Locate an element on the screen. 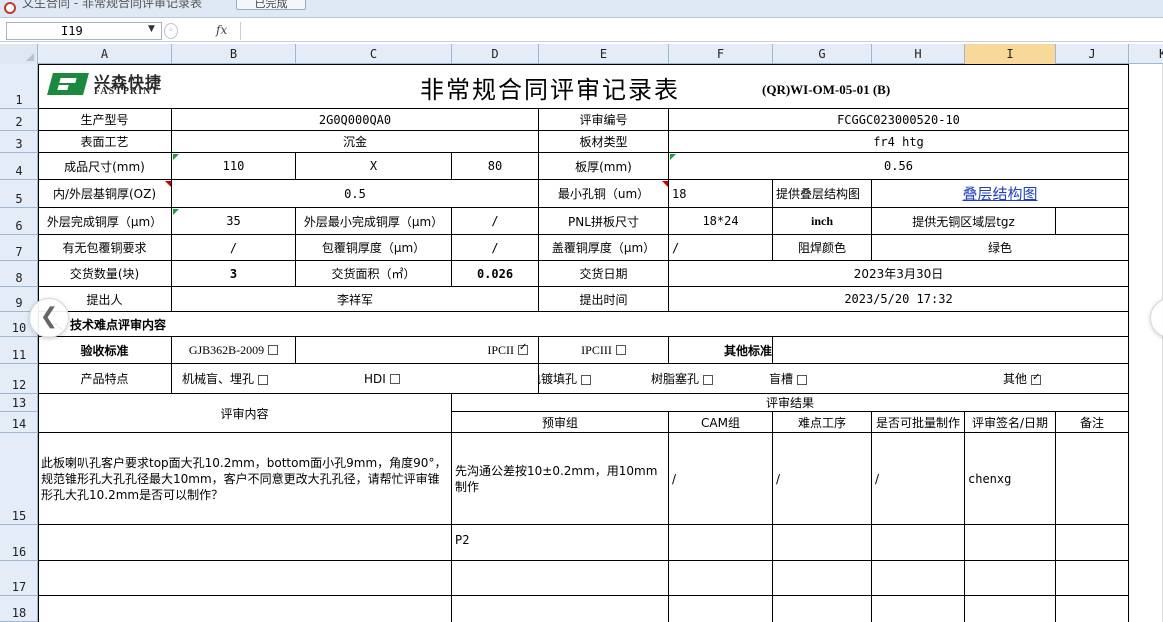 The height and width of the screenshot is (622, 1163). cell-label: 交货面积（㎡） is located at coordinates (374, 274).